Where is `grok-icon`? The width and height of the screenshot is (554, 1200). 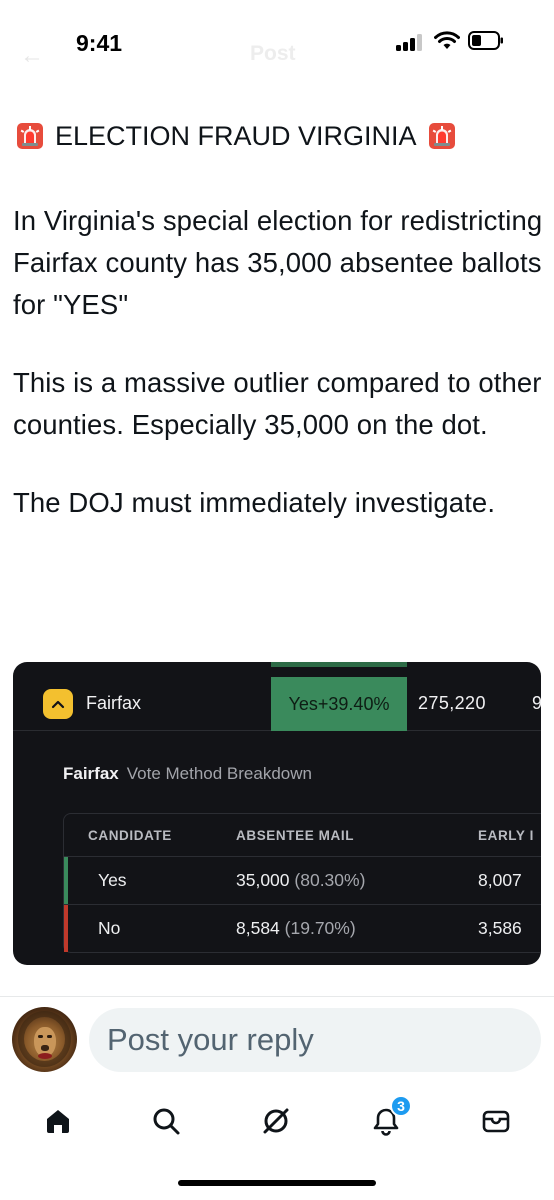 grok-icon is located at coordinates (276, 1121).